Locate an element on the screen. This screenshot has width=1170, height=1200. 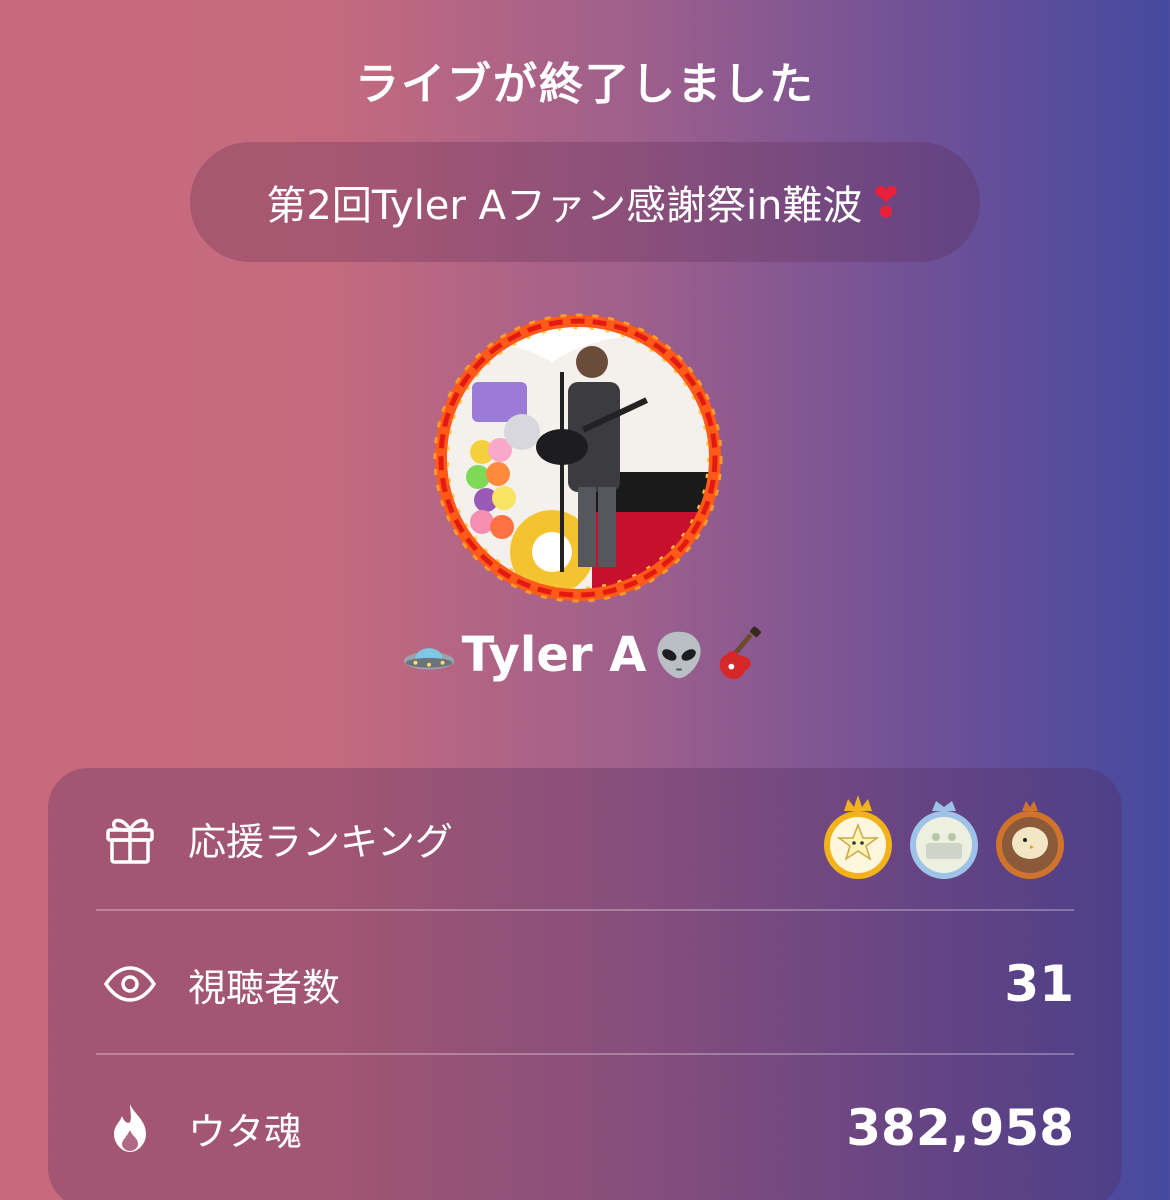
viewers-row: 視聴者数 31 is located at coordinates (585, 984).